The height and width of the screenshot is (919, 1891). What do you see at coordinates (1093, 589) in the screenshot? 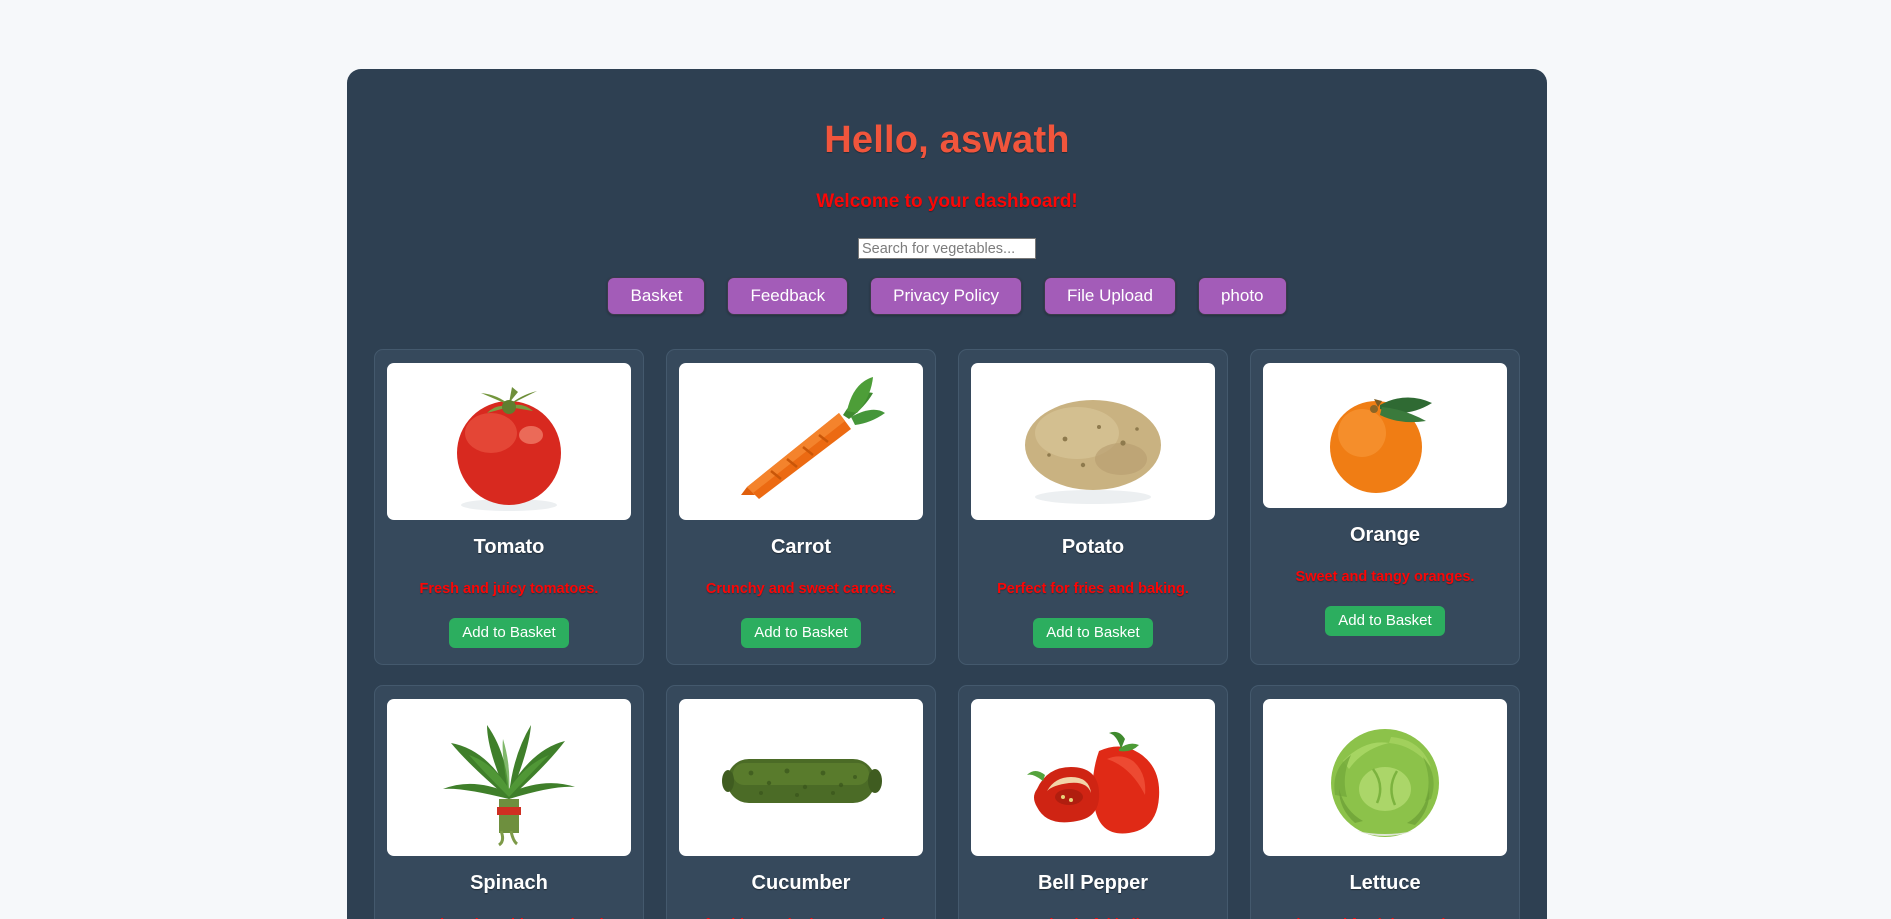
I see `product-description: Perfect for fries and baking.` at bounding box center [1093, 589].